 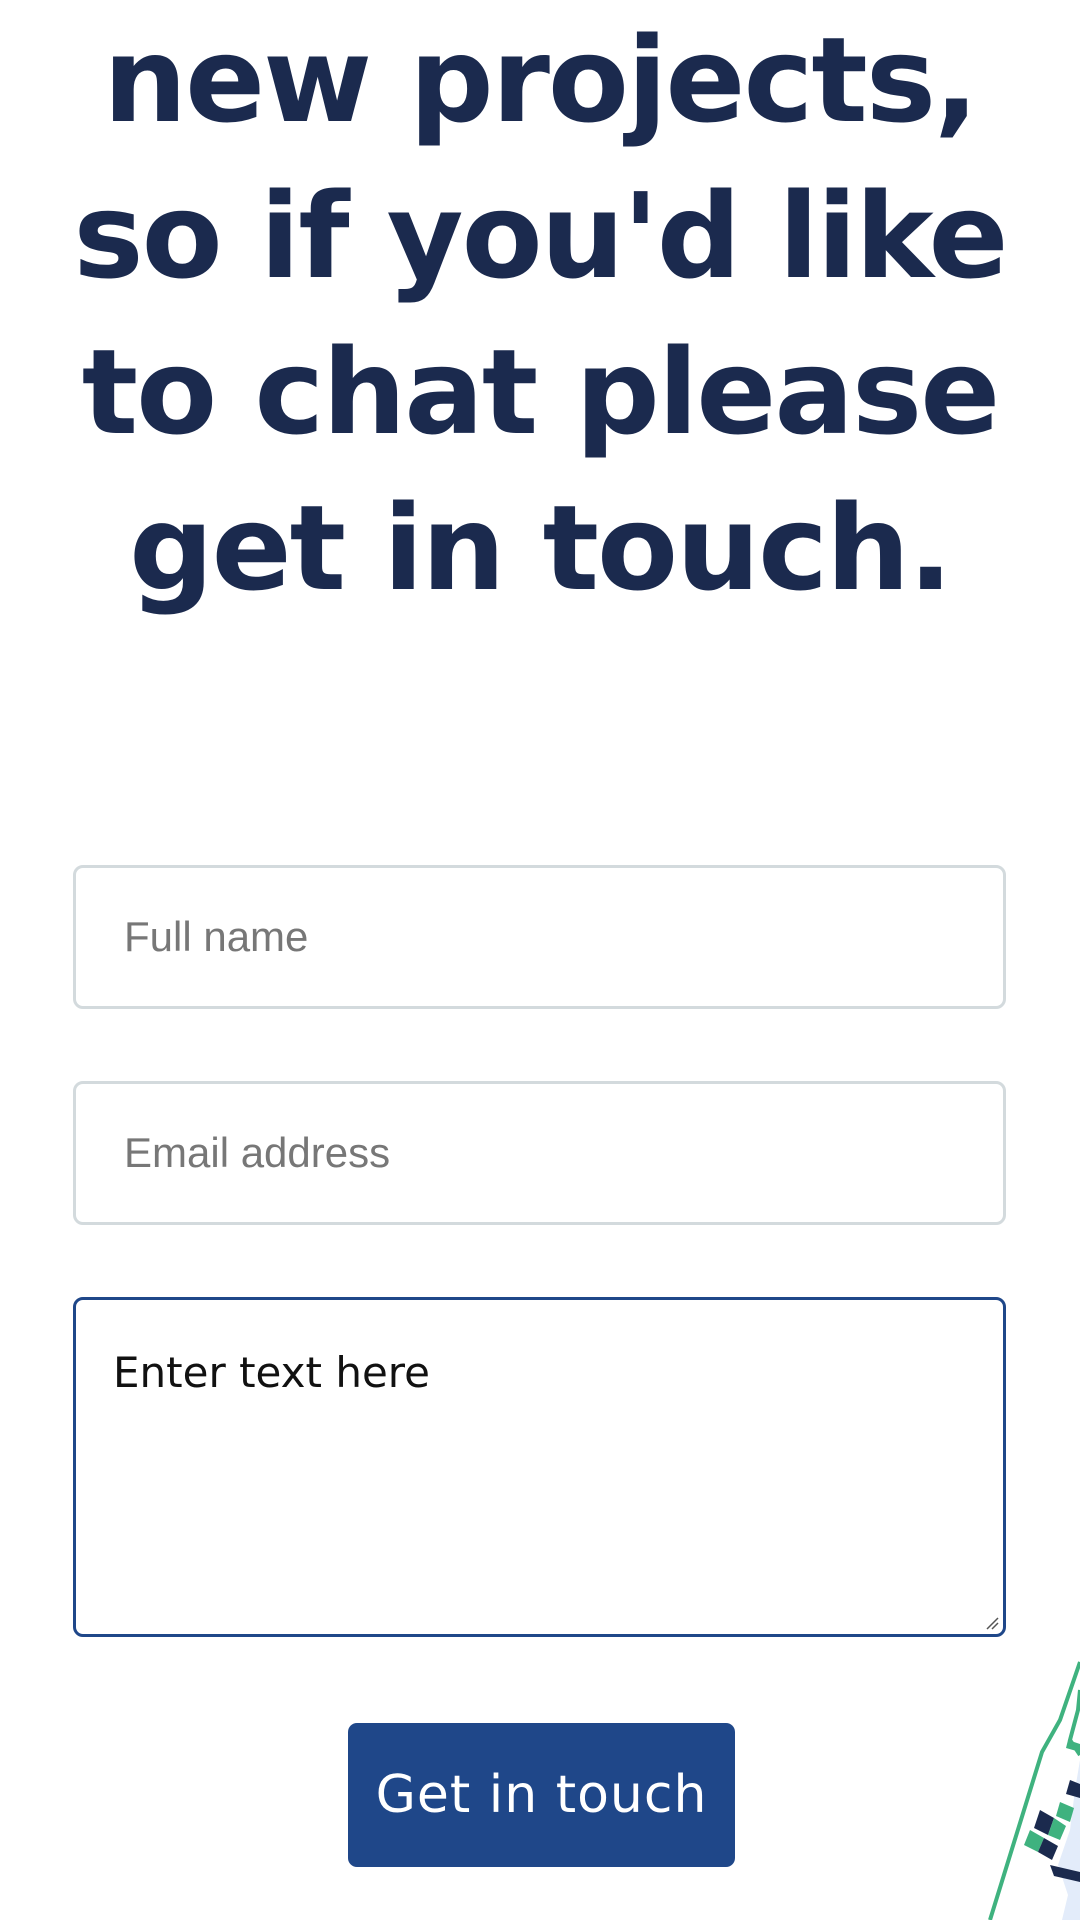 What do you see at coordinates (540, 392) in the screenshot?
I see `headline-line-3: to chat please` at bounding box center [540, 392].